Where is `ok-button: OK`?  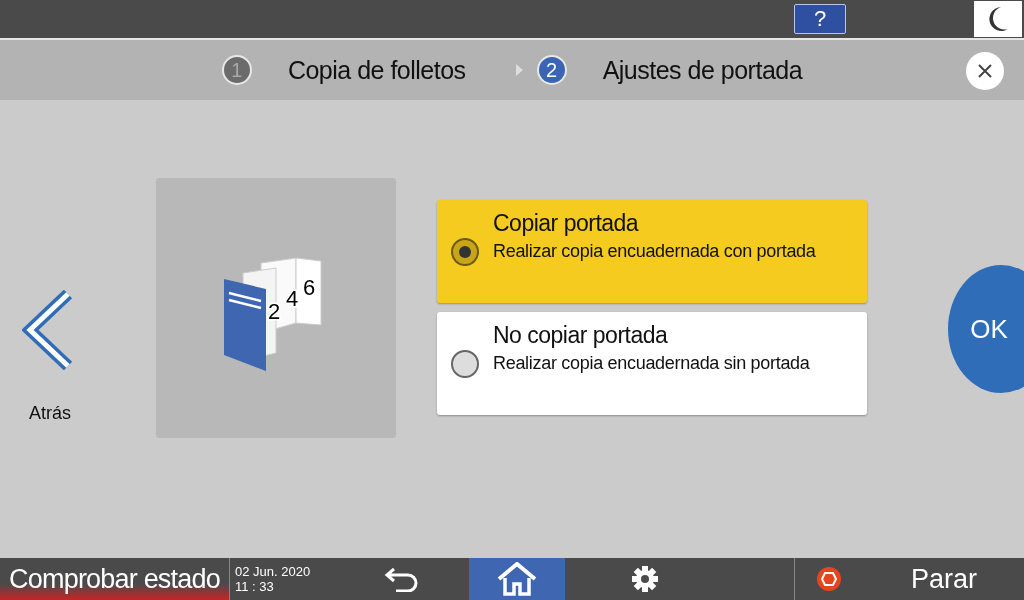
ok-button: OK is located at coordinates (986, 329).